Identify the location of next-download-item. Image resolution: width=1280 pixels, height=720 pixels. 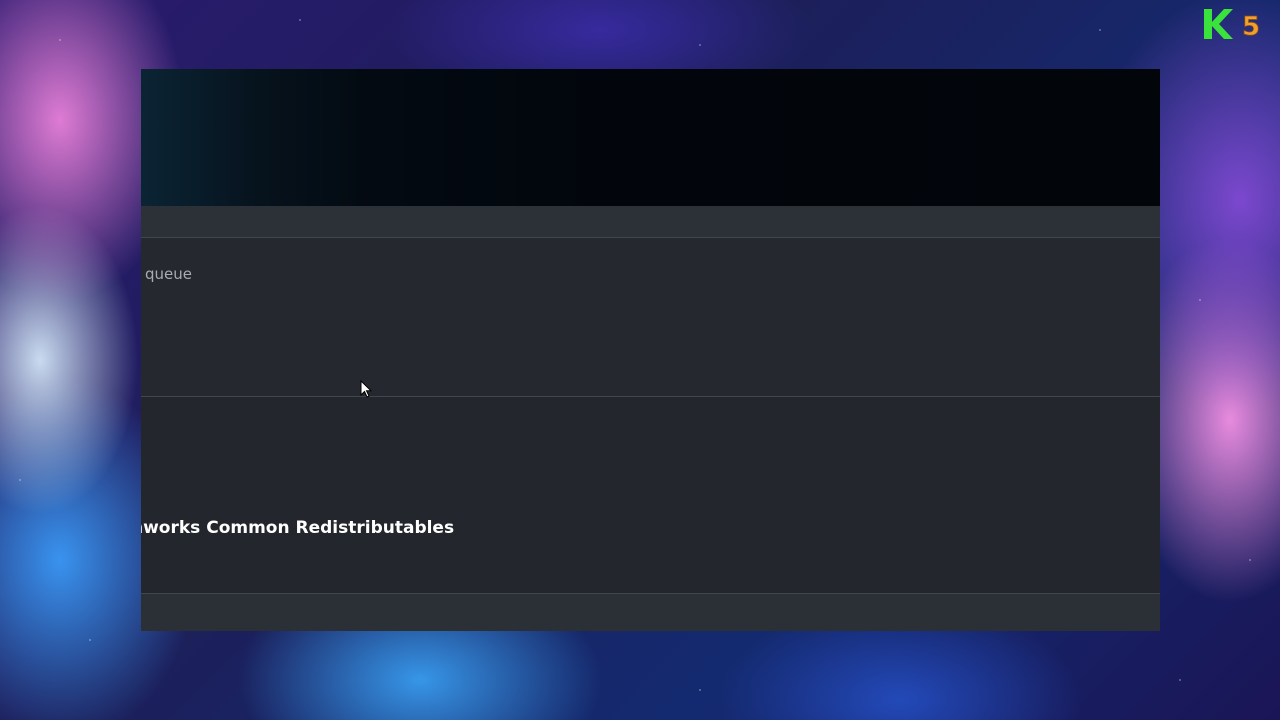
(650, 612).